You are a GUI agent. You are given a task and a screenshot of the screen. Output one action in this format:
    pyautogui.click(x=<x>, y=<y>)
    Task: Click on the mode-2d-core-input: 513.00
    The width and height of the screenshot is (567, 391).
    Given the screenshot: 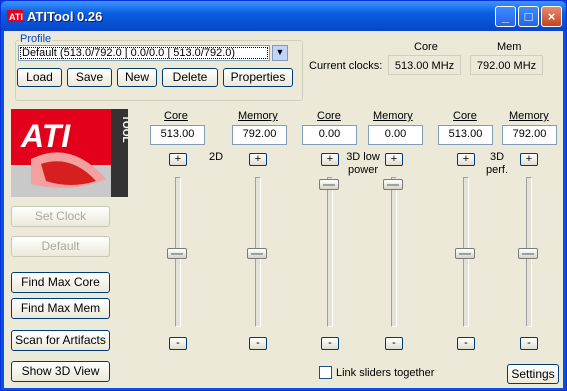 What is the action you would take?
    pyautogui.click(x=177, y=135)
    